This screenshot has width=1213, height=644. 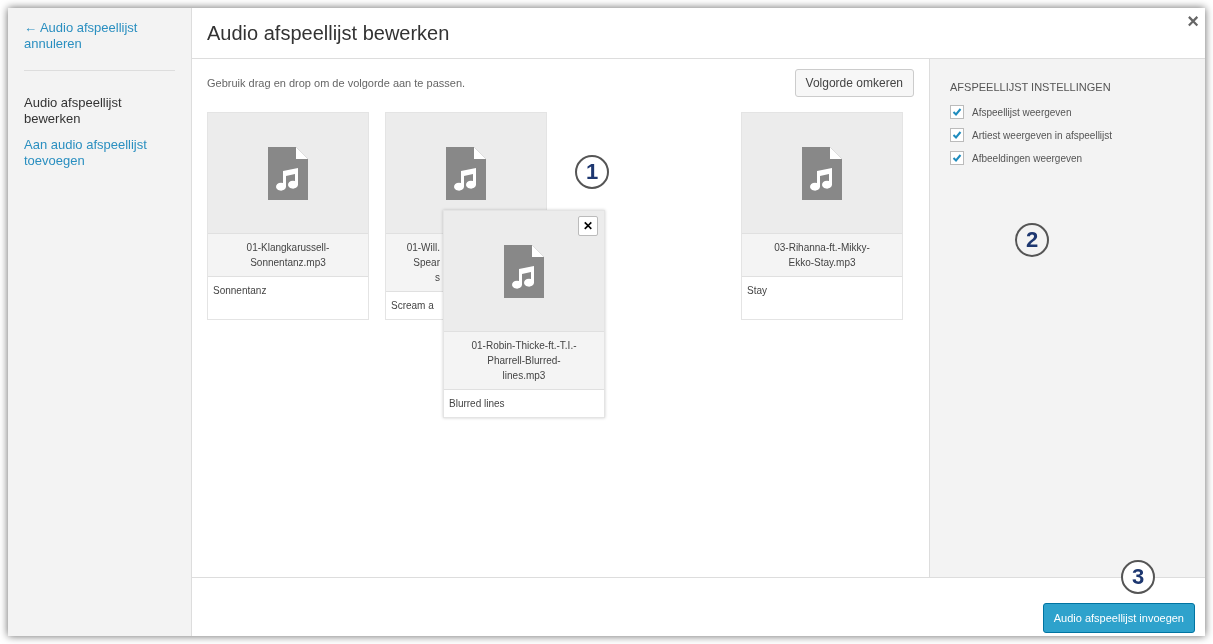 What do you see at coordinates (99, 111) in the screenshot?
I see `sidebar-item: Audio afspeellijst bewerken` at bounding box center [99, 111].